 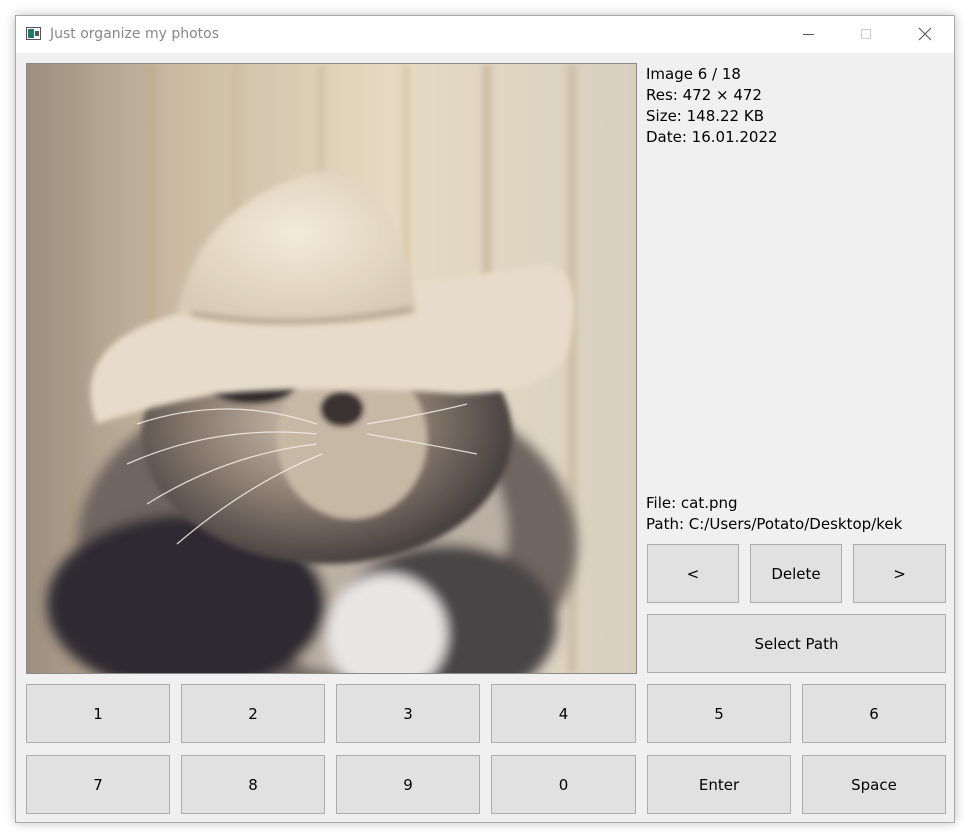 I want to click on key-button-9: 9, so click(x=408, y=784).